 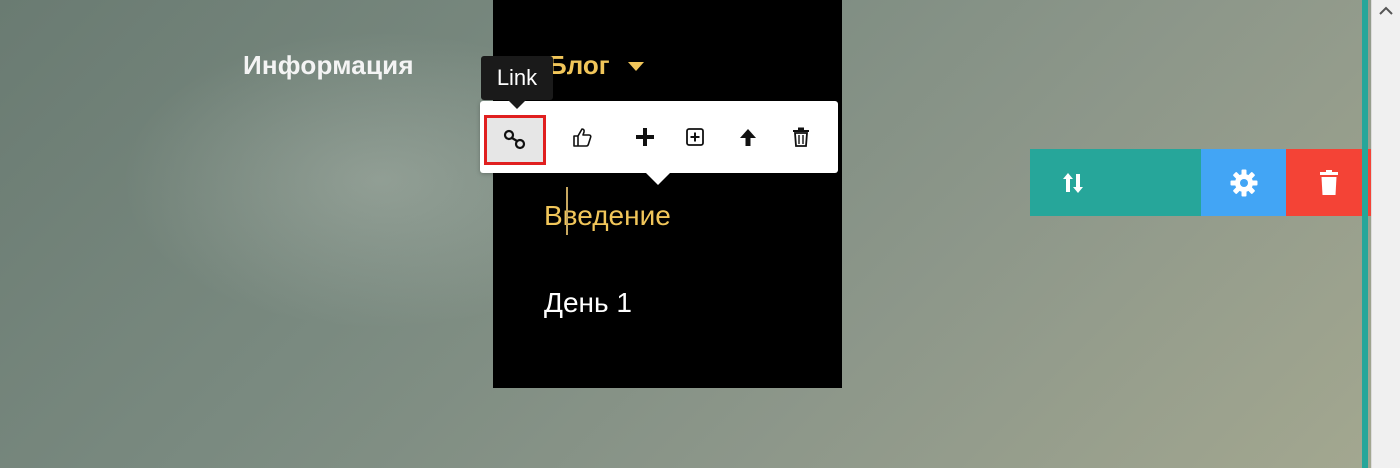 I want to click on block-action-bar, so click(x=1201, y=182).